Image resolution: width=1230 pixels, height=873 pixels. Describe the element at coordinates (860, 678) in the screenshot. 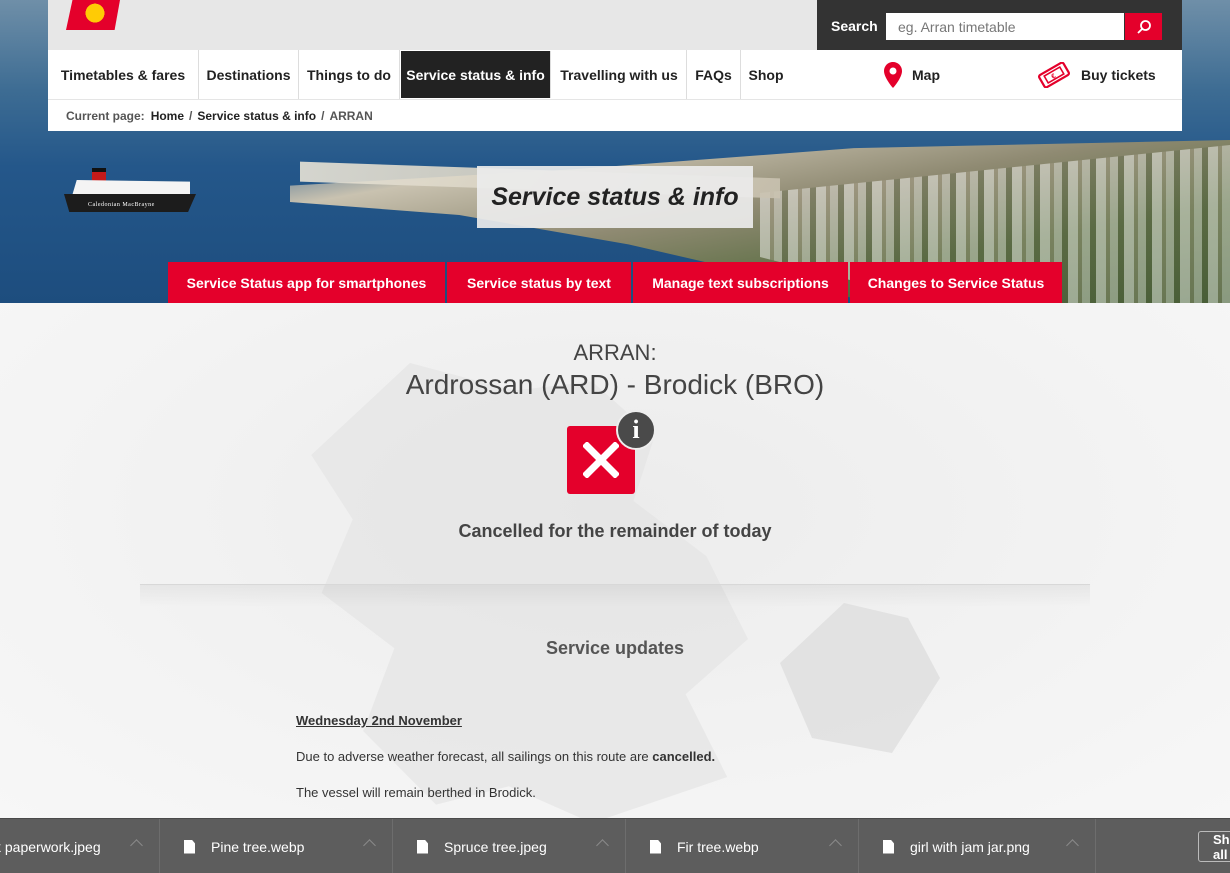

I see `background-map-island` at that location.